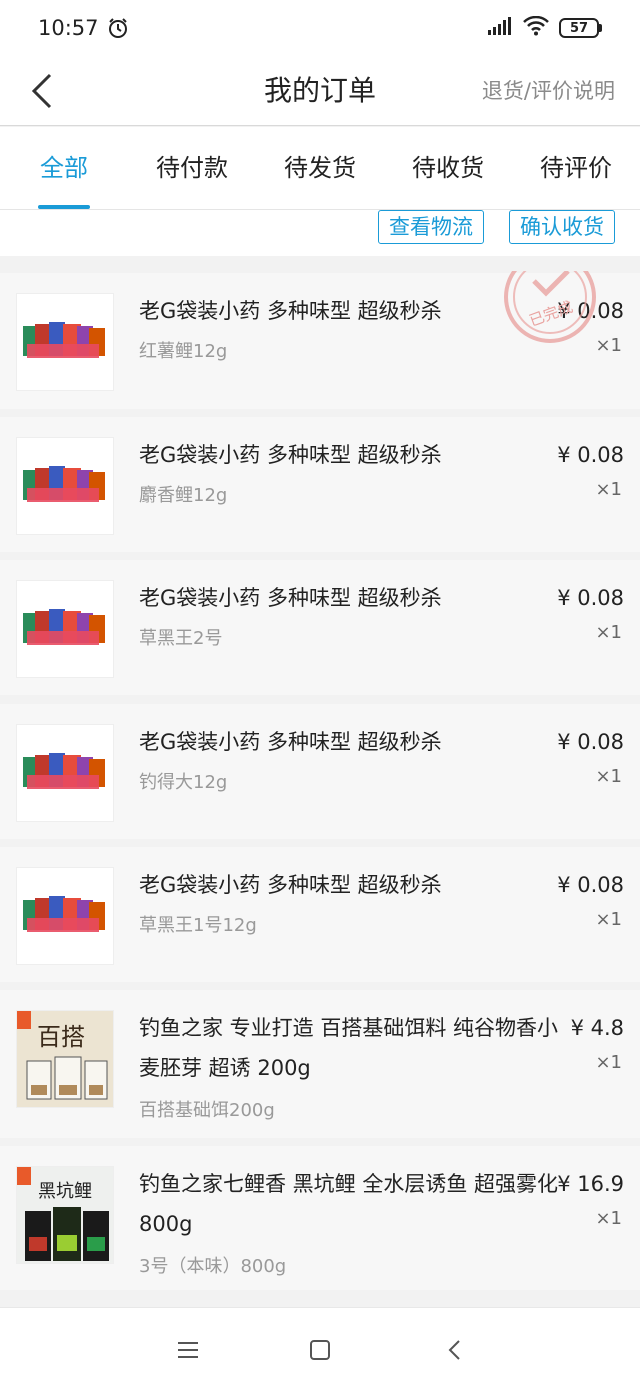 This screenshot has height=1387, width=640. What do you see at coordinates (65, 1059) in the screenshot?
I see `product-thumbnail: 百搭` at bounding box center [65, 1059].